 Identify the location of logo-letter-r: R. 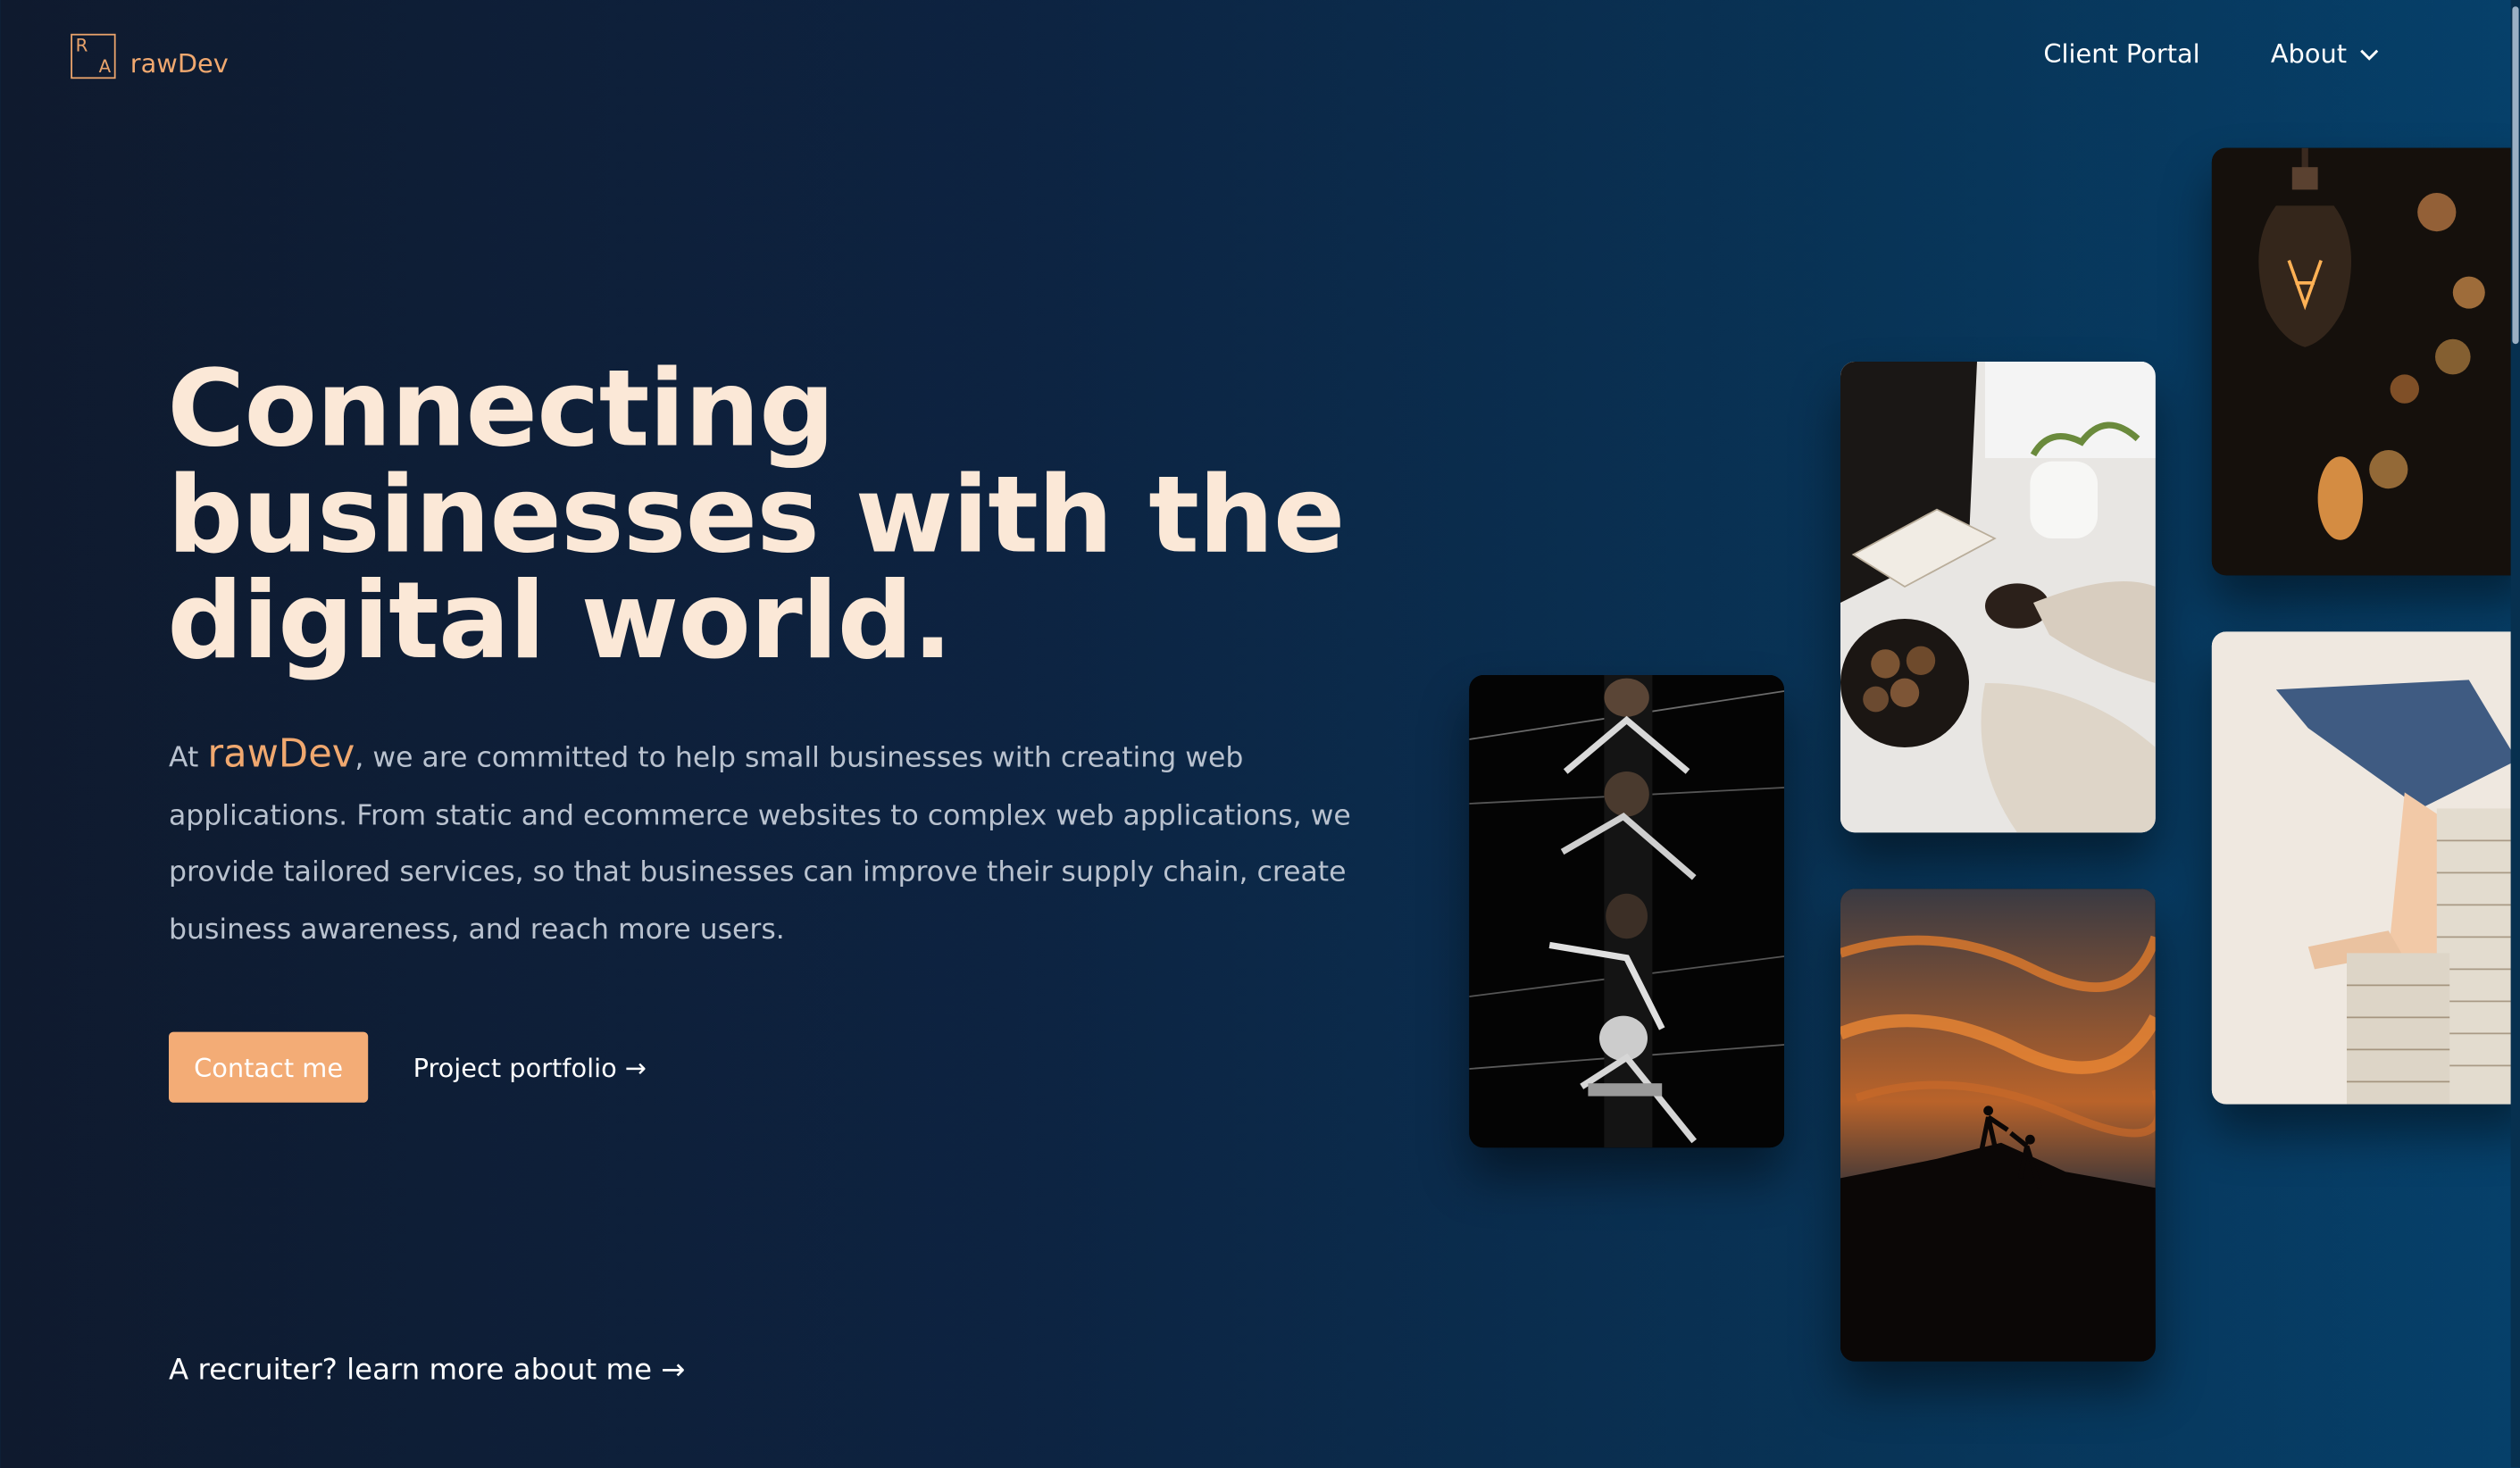
(82, 45).